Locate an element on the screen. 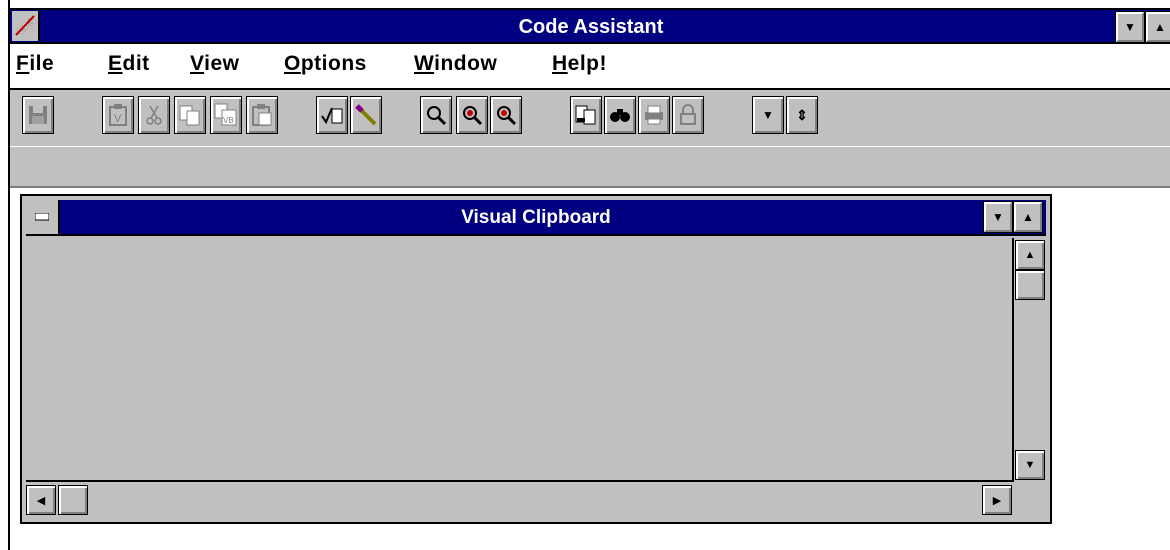  copy-vb-icon: VB is located at coordinates (225, 114).